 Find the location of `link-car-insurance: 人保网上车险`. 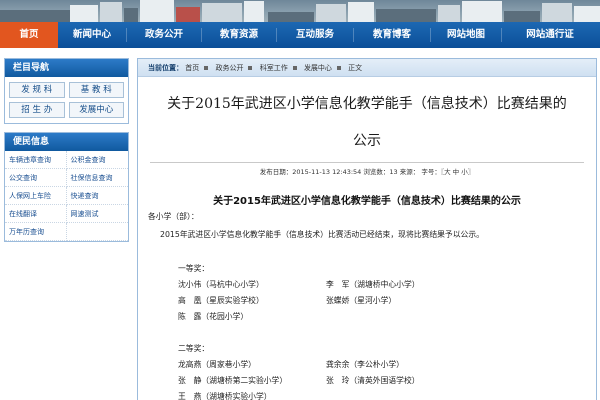

link-car-insurance: 人保网上车险 is located at coordinates (36, 196).